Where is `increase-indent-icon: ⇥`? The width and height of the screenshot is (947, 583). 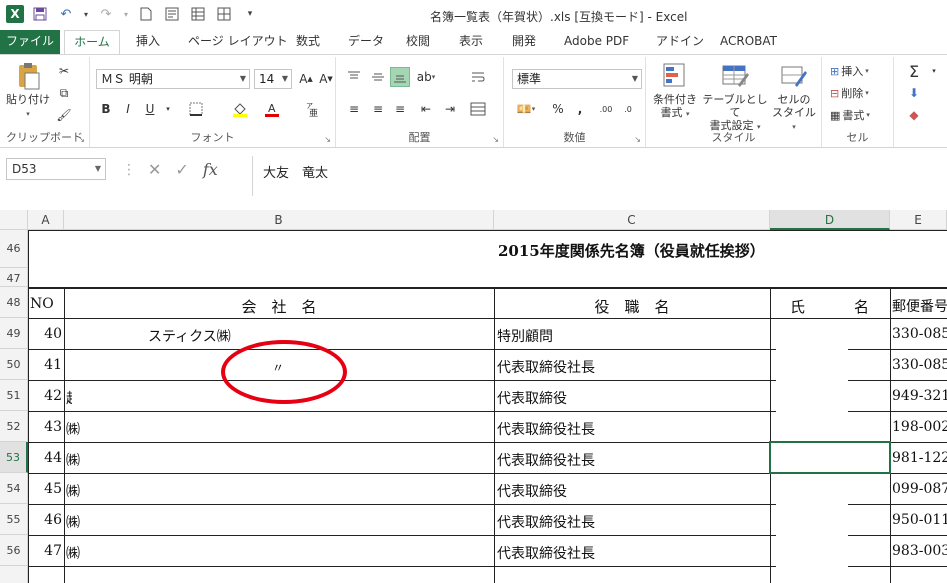
increase-indent-icon: ⇥ is located at coordinates (450, 109).